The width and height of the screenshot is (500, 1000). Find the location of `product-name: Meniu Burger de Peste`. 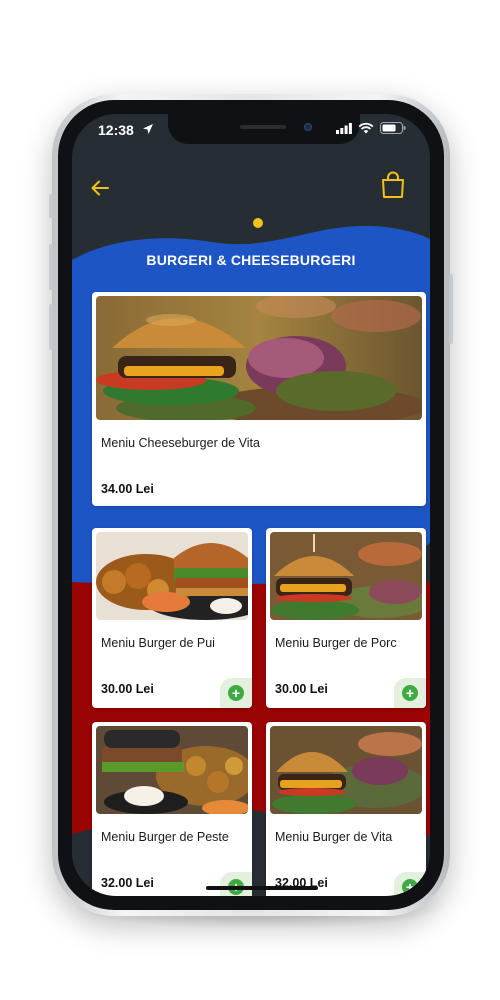

product-name: Meniu Burger de Peste is located at coordinates (165, 837).